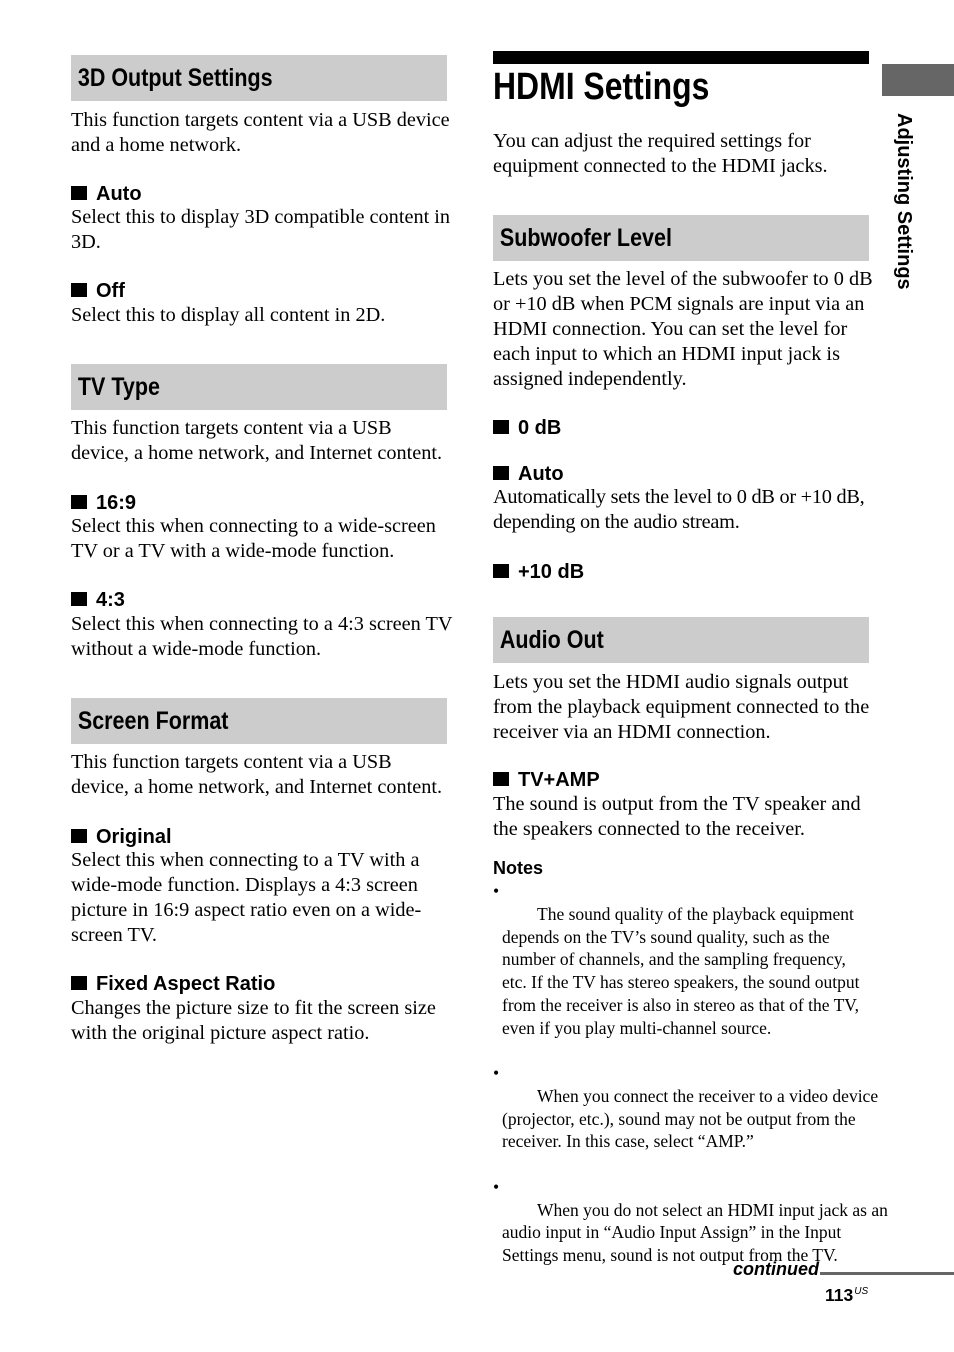 The image size is (954, 1352). Describe the element at coordinates (776, 1269) in the screenshot. I see `continued-label: continued` at that location.